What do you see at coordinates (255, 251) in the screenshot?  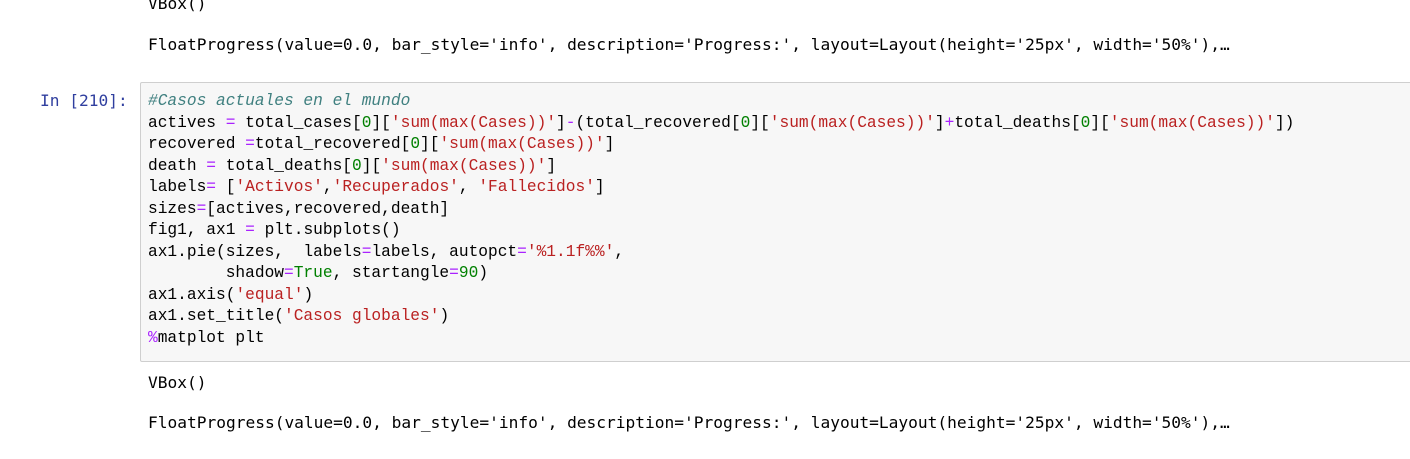 I see `code-token: ax1.pie(sizes, labels` at bounding box center [255, 251].